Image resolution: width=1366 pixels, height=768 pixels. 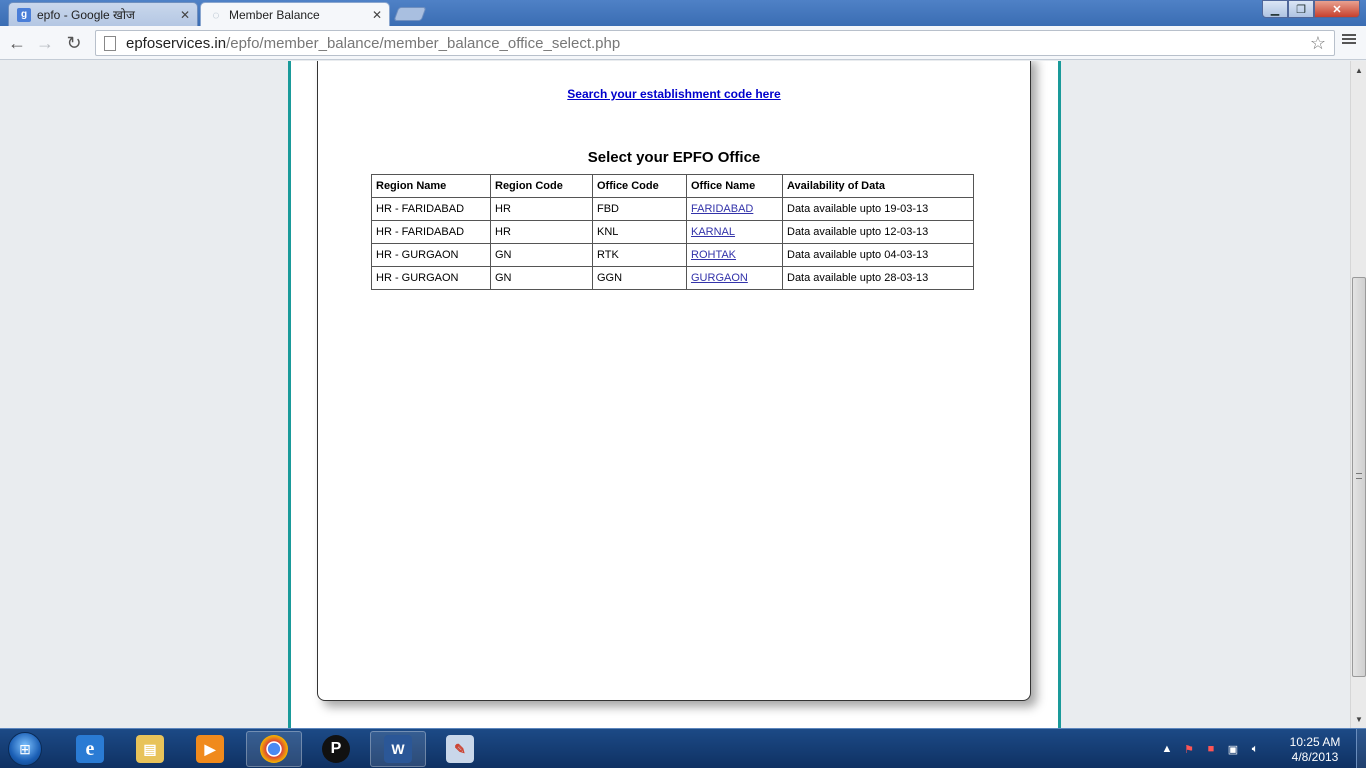 What do you see at coordinates (1337, 9) in the screenshot?
I see `close-window-button: ✕` at bounding box center [1337, 9].